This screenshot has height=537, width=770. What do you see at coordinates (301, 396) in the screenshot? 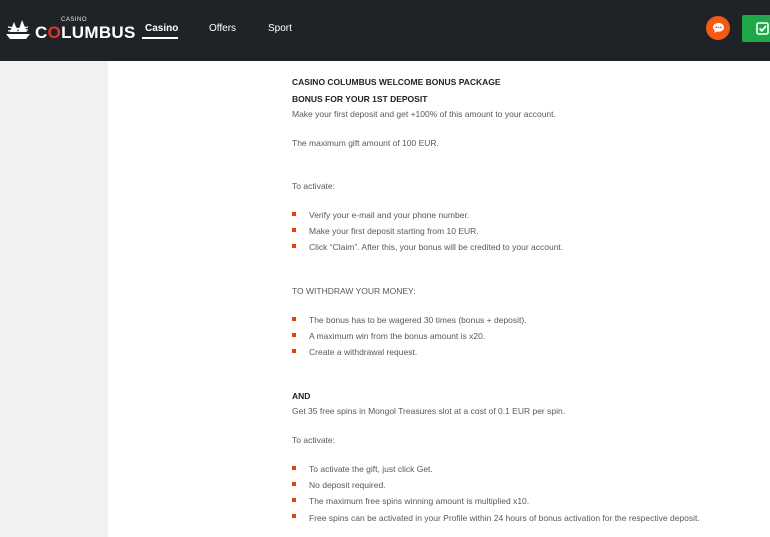
I see `and-heading: AND` at bounding box center [301, 396].